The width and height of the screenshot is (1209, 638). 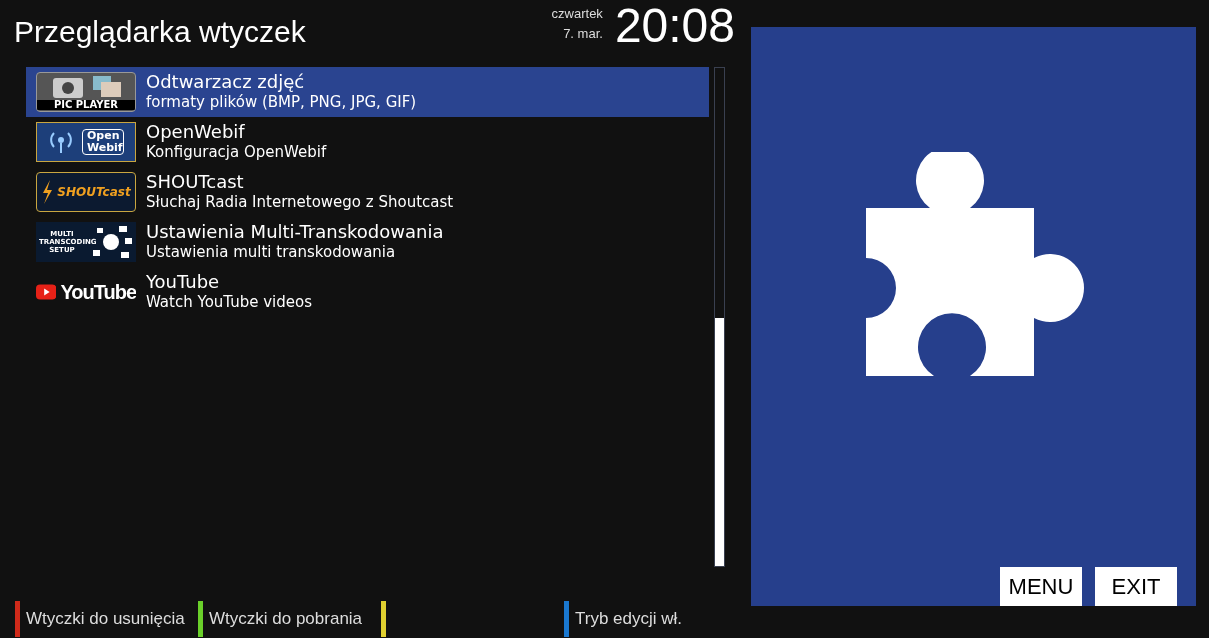 What do you see at coordinates (183, 282) in the screenshot?
I see `plugin-name: YouTube` at bounding box center [183, 282].